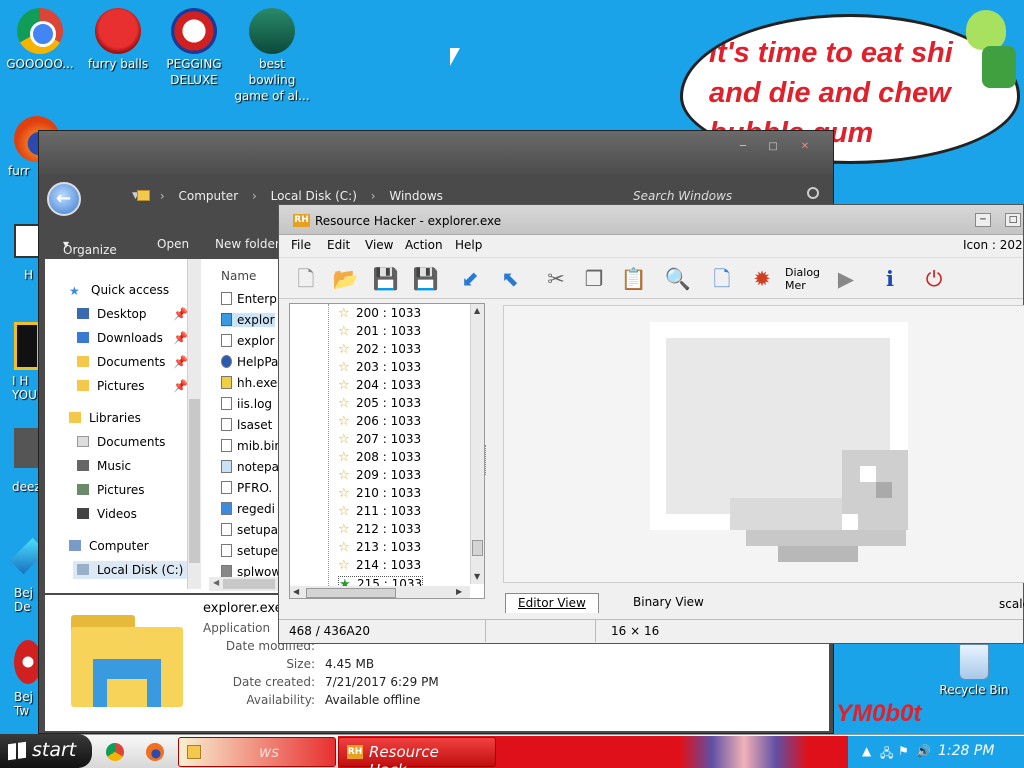 The height and width of the screenshot is (768, 1024). Describe the element at coordinates (379, 511) in the screenshot. I see `tree-item: ☆ 211 : 1033` at that location.